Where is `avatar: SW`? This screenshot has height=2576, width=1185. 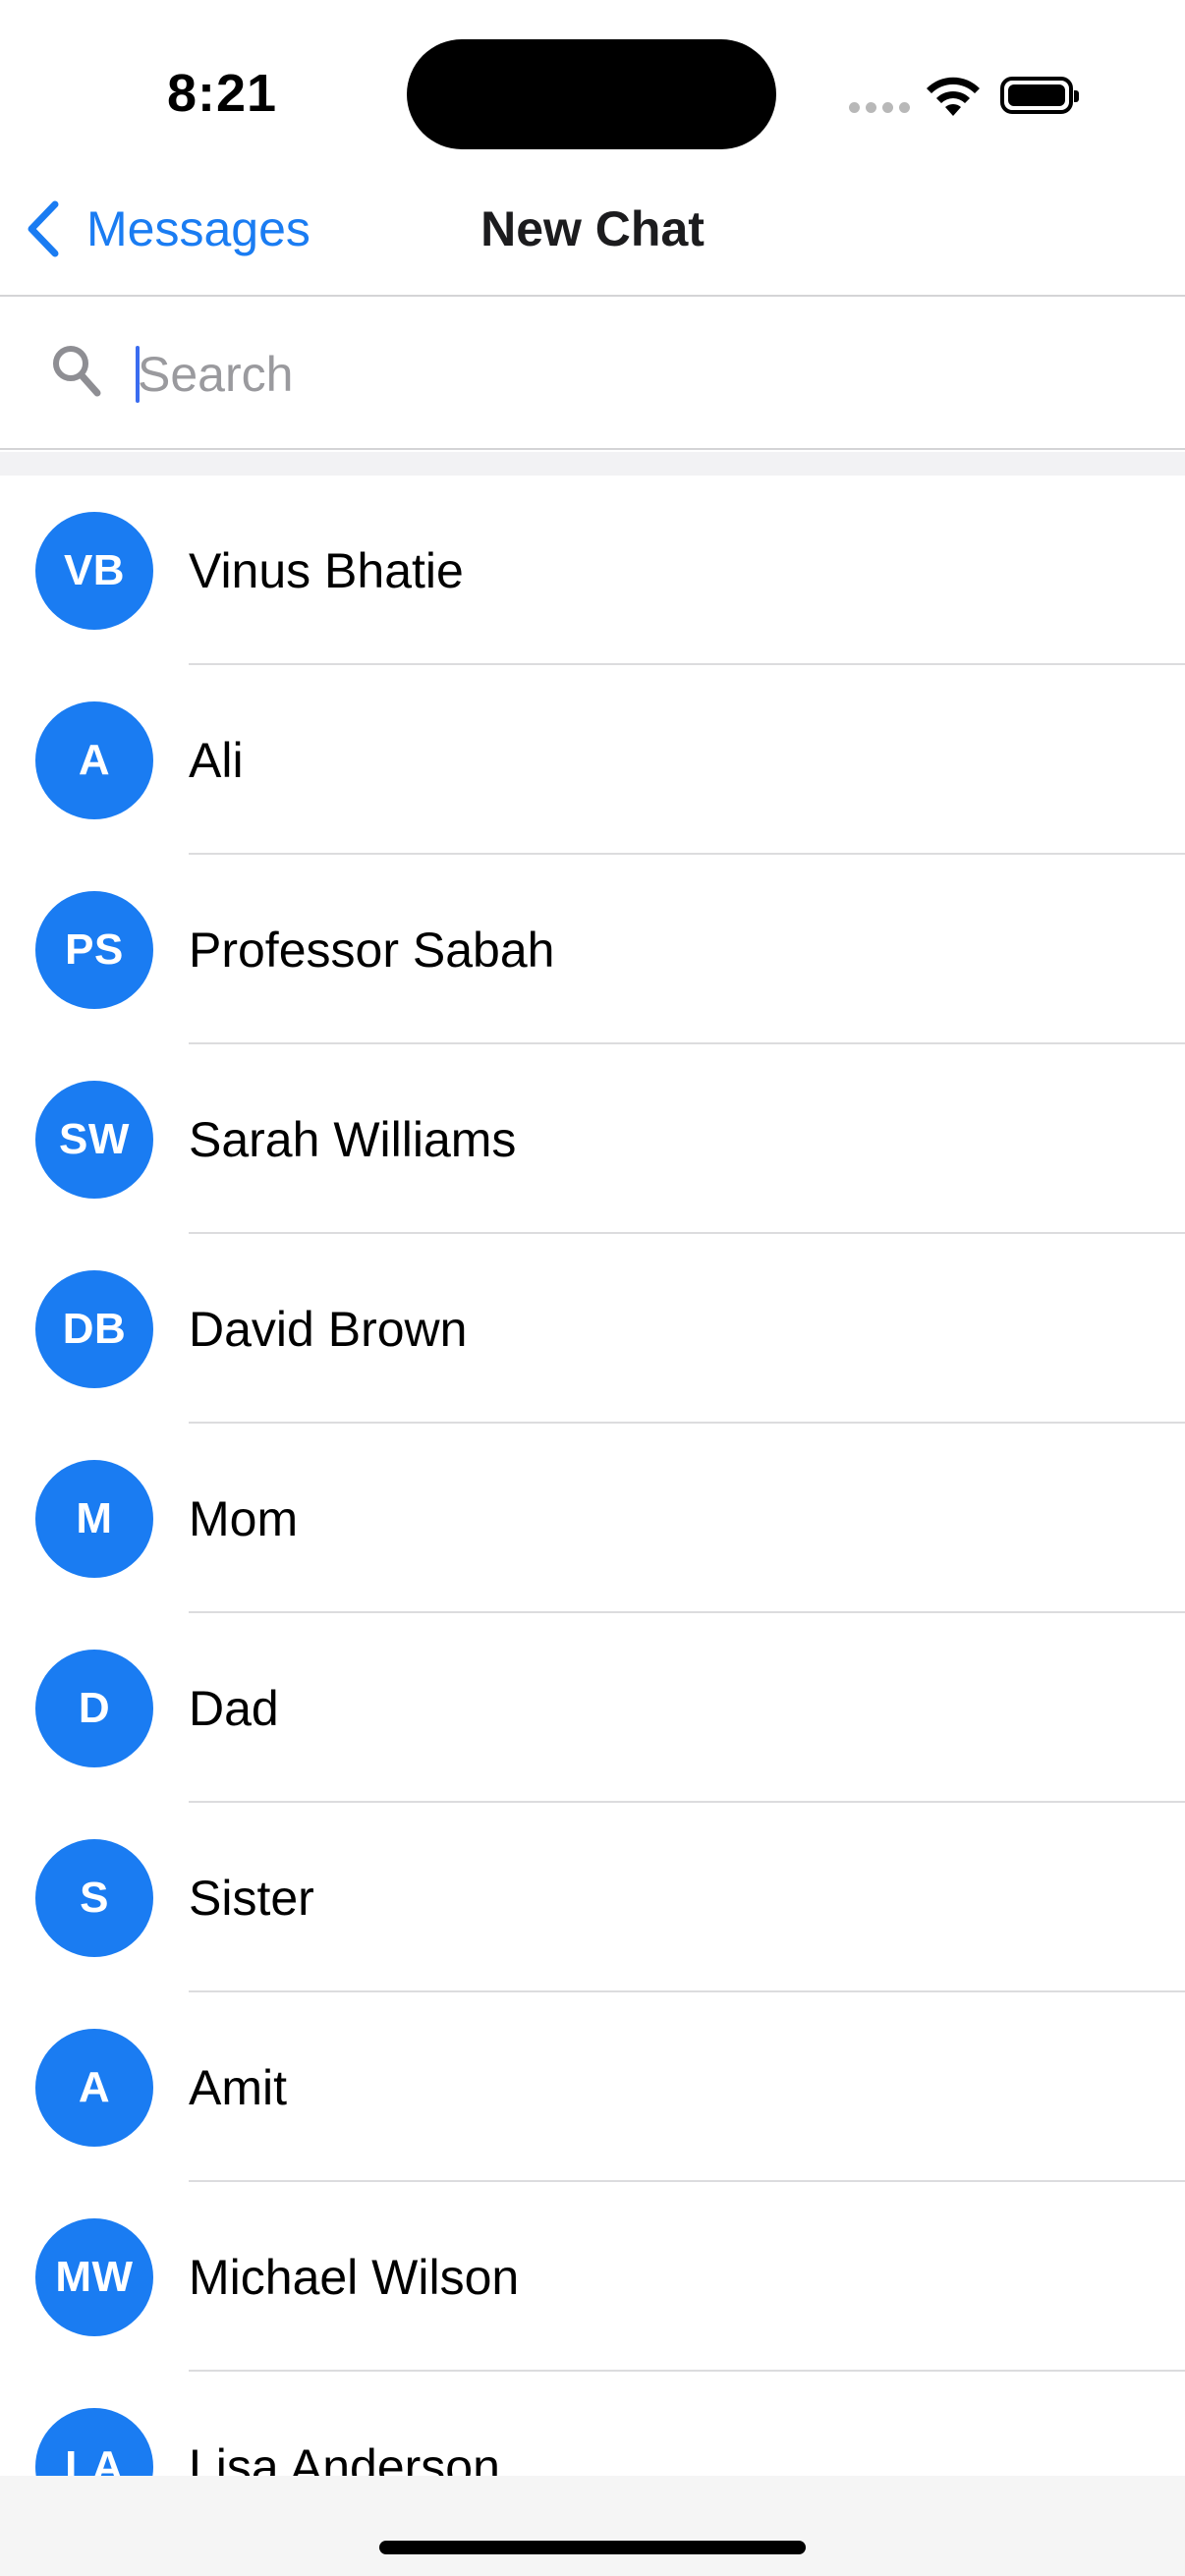
avatar: SW is located at coordinates (94, 1139).